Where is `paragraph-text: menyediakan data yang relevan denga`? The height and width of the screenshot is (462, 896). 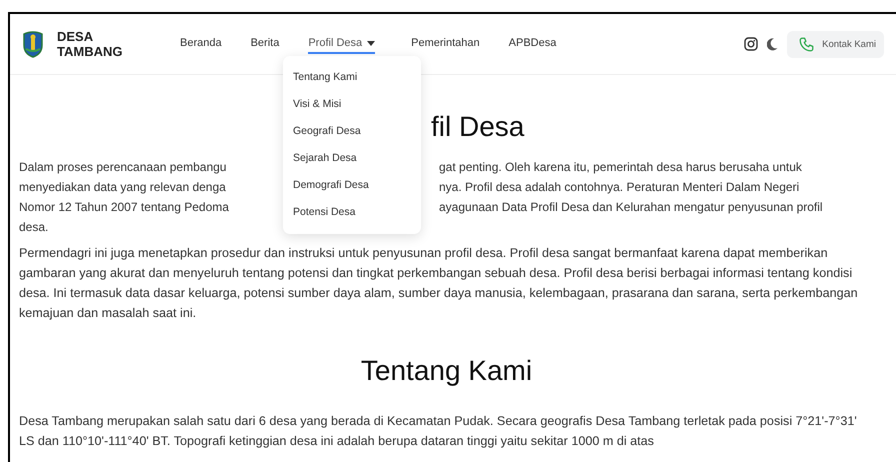
paragraph-text: menyediakan data yang relevan denga is located at coordinates (123, 187).